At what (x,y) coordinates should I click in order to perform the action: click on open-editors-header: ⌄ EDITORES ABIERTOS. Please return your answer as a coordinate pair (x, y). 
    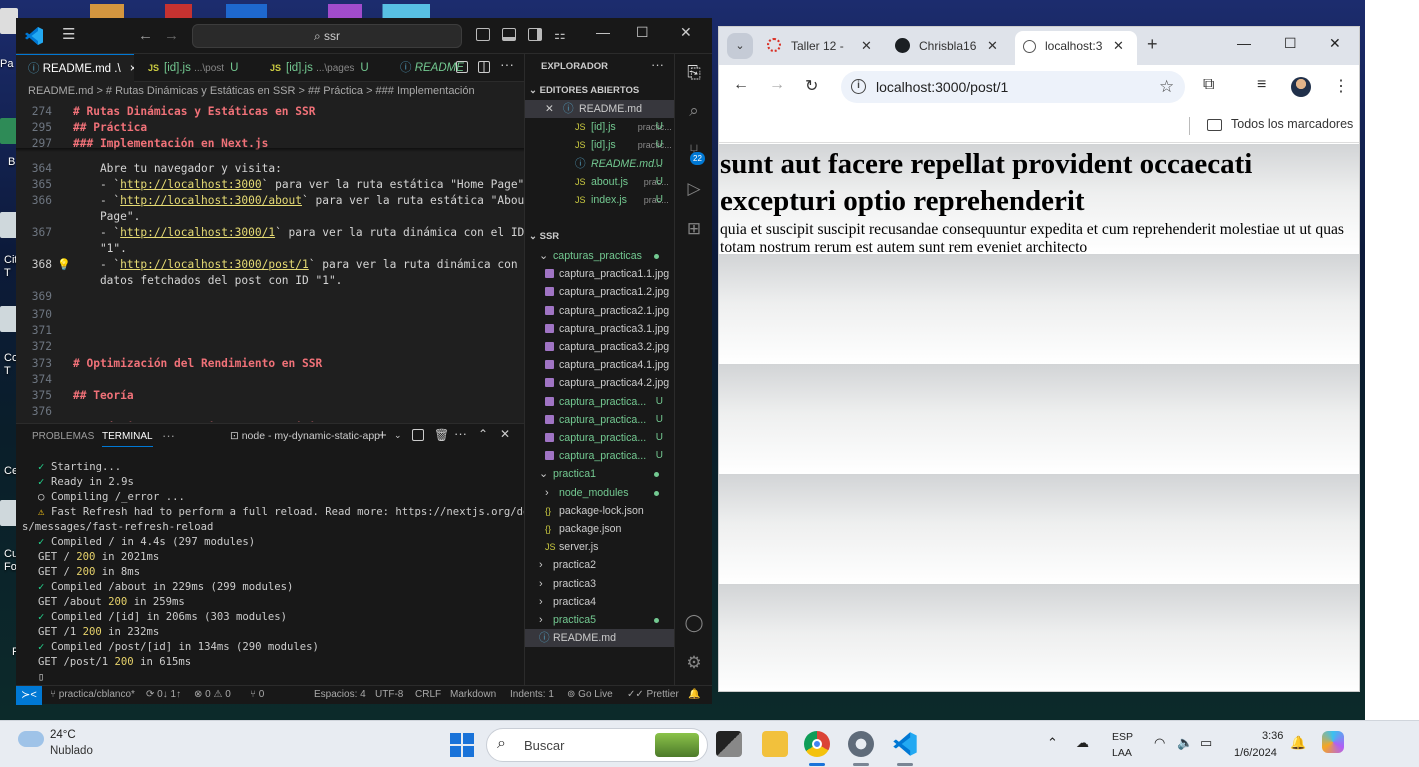
    Looking at the image, I should click on (584, 91).